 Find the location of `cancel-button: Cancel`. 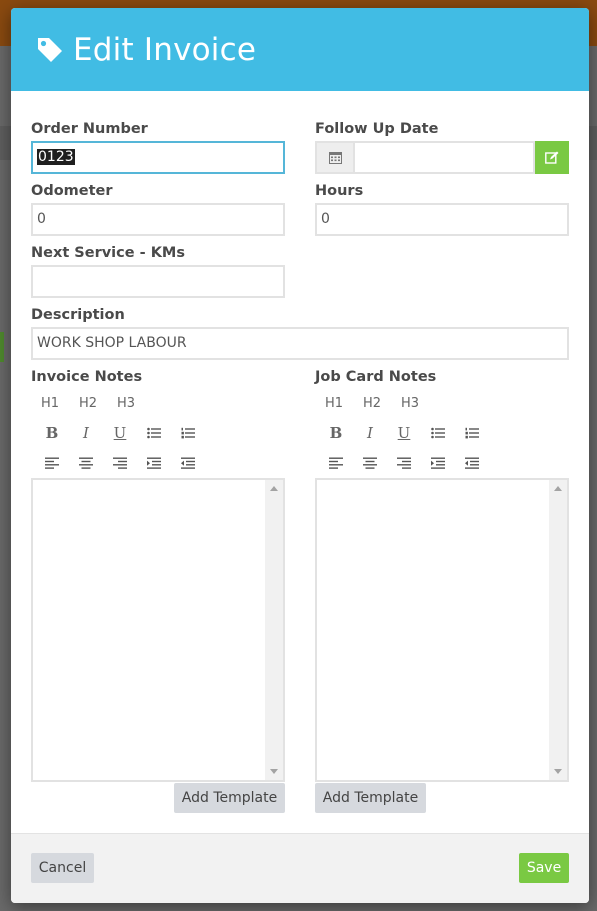

cancel-button: Cancel is located at coordinates (62, 868).